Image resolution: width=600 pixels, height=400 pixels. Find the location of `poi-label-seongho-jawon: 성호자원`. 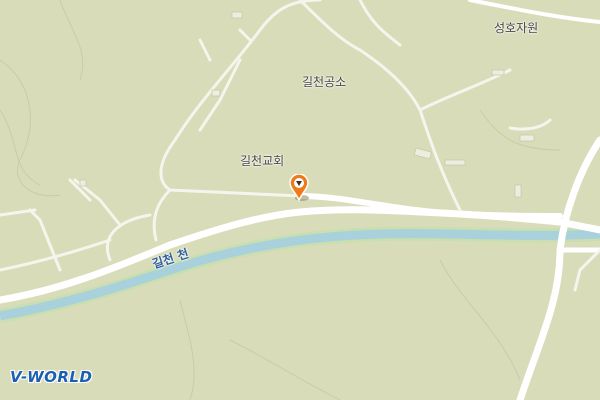

poi-label-seongho-jawon: 성호자원 is located at coordinates (516, 27).